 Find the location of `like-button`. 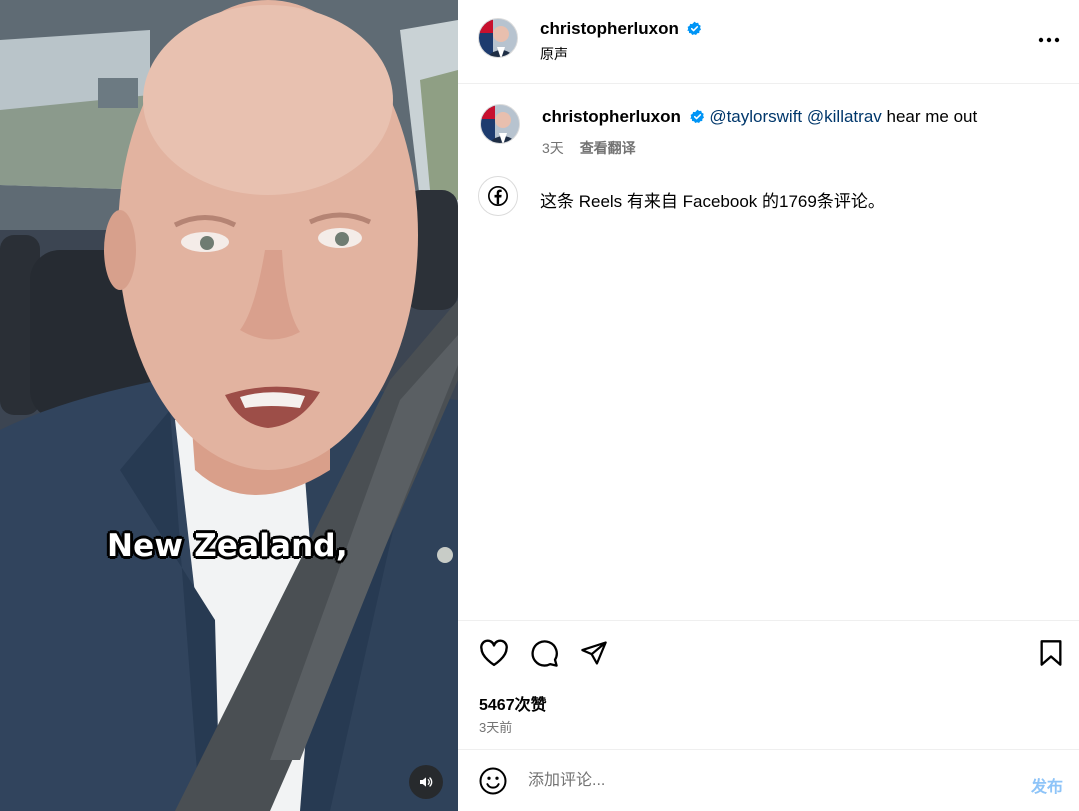

like-button is located at coordinates (494, 653).